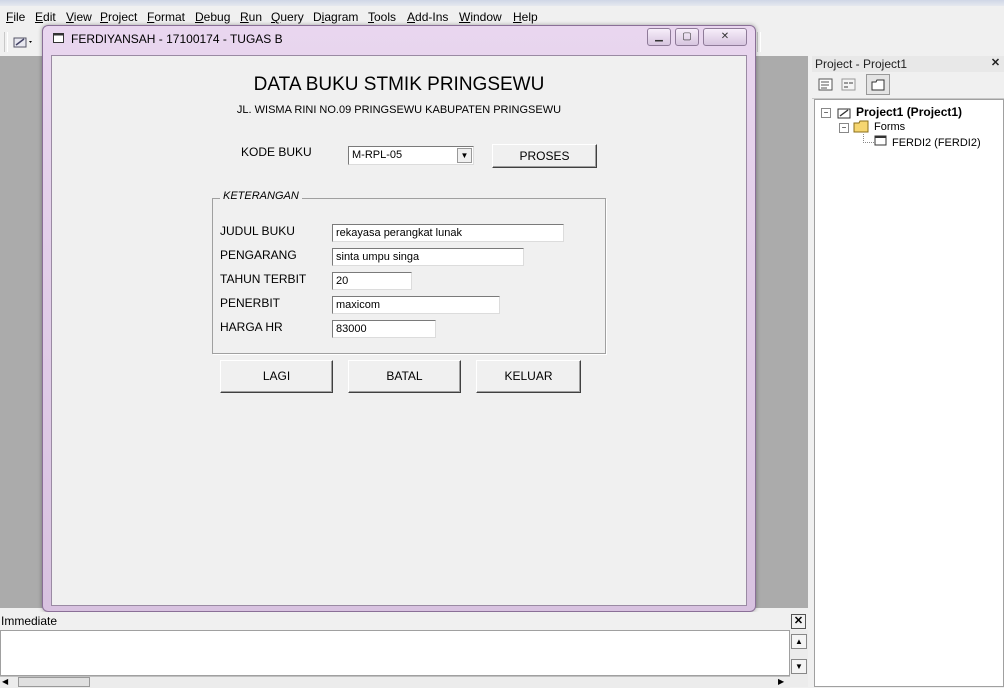 The image size is (1004, 688). What do you see at coordinates (687, 37) in the screenshot?
I see `maximize-button: ▢` at bounding box center [687, 37].